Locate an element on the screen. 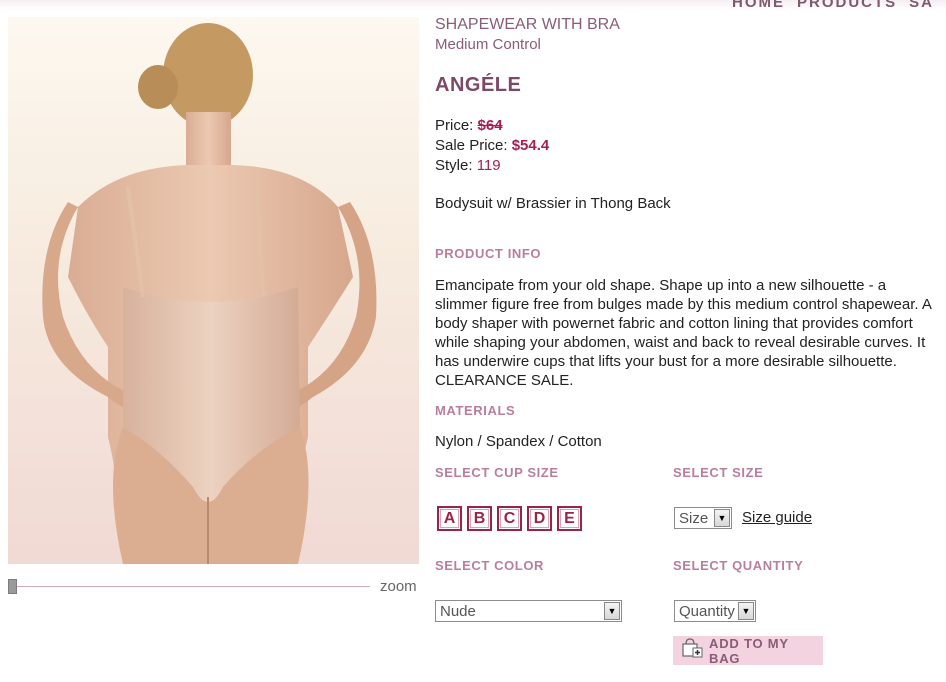  add-to-bag-label: ADD TO MY BAG is located at coordinates (749, 650).